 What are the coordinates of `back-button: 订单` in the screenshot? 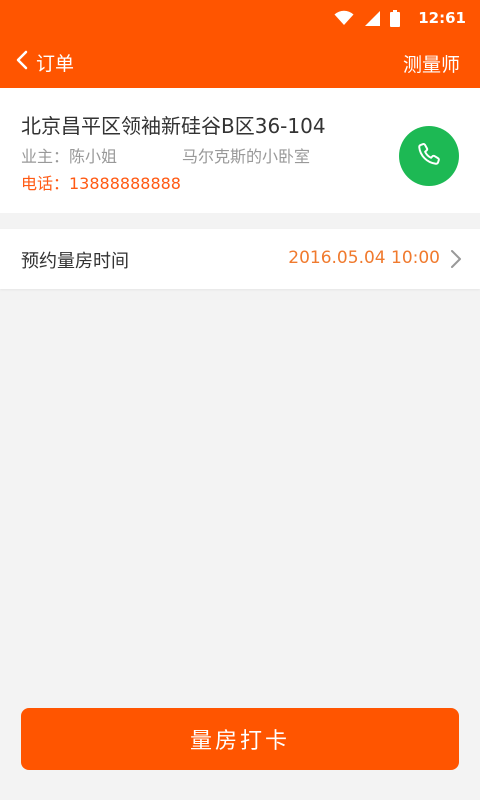 It's located at (45, 62).